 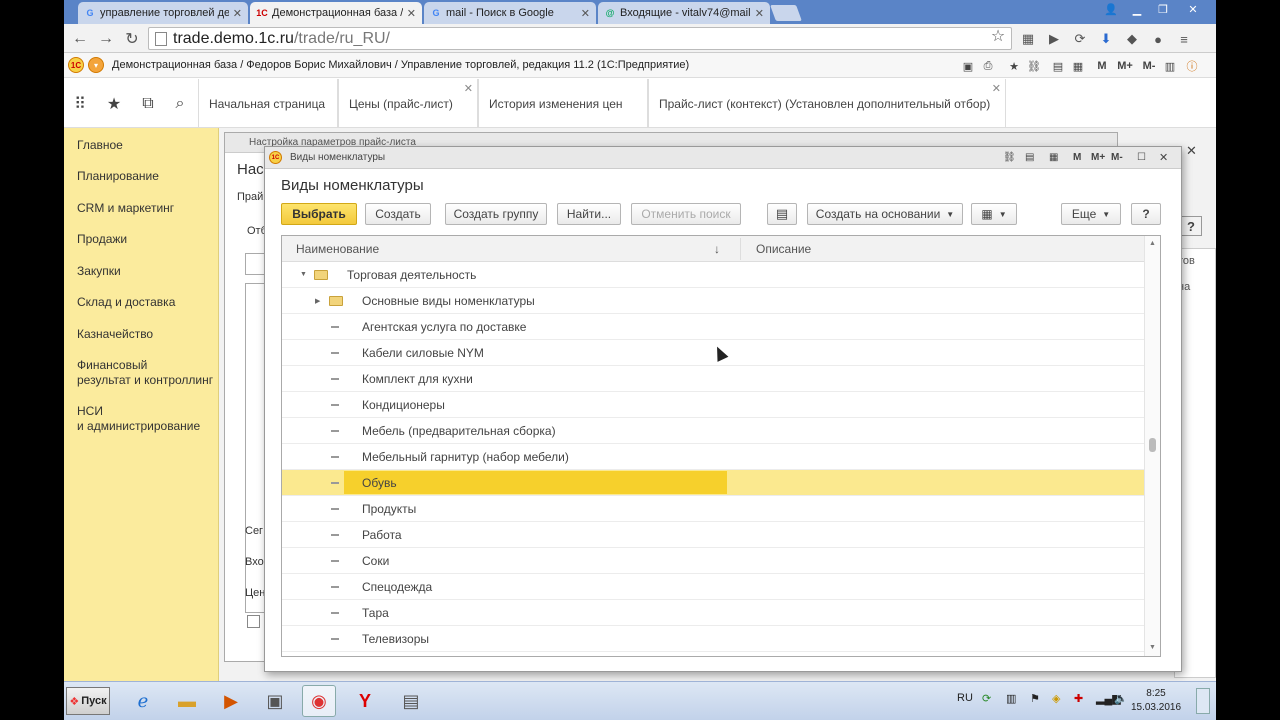 I want to click on create-button: Создать, so click(x=398, y=214).